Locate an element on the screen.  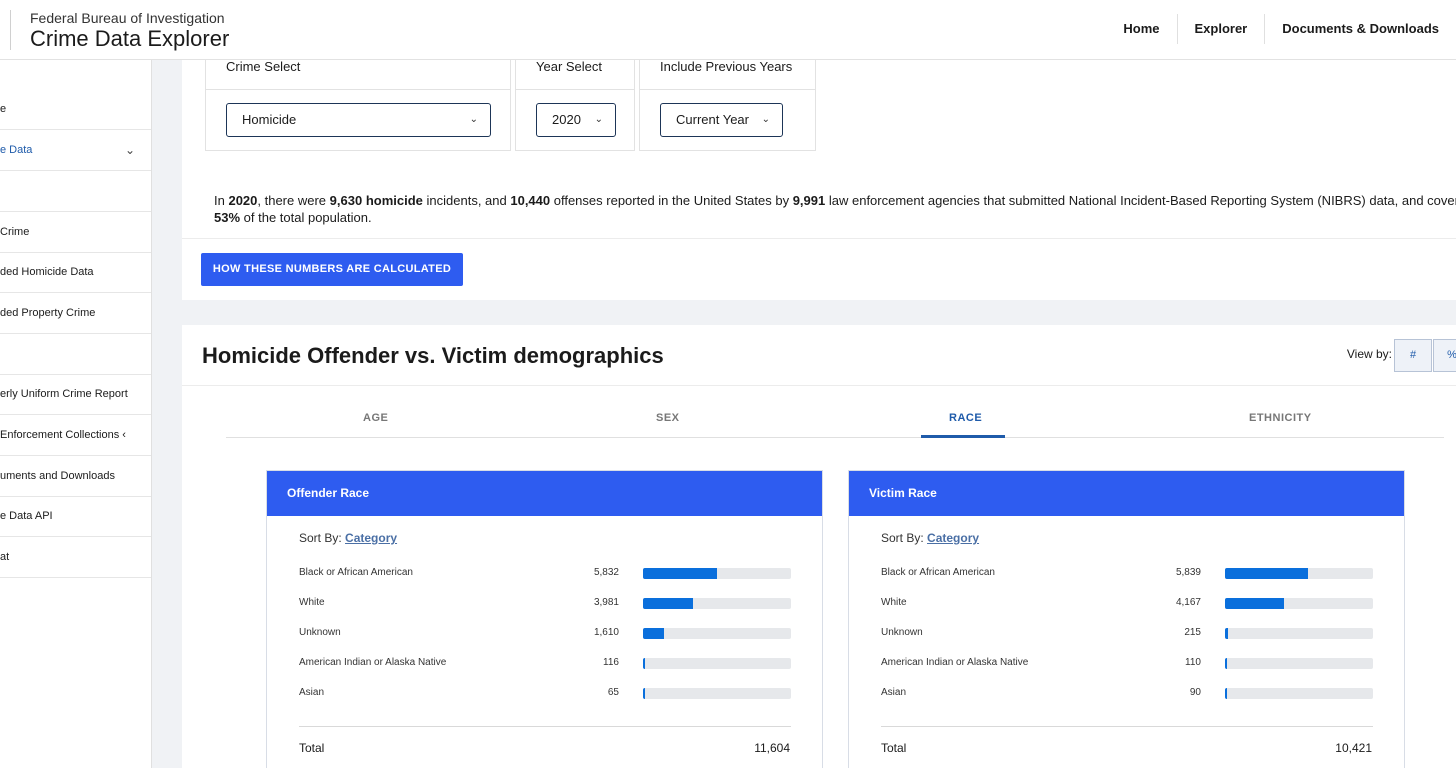
sidebar-item-quarterly-ucr: erly Uniform Crime Report is located at coordinates (75, 394).